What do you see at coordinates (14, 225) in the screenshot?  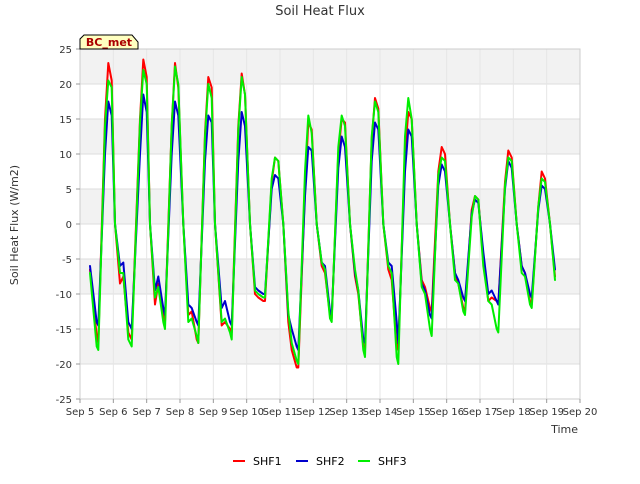 I see `y-axis-label: Soil Heat Flux (W/m2)` at bounding box center [14, 225].